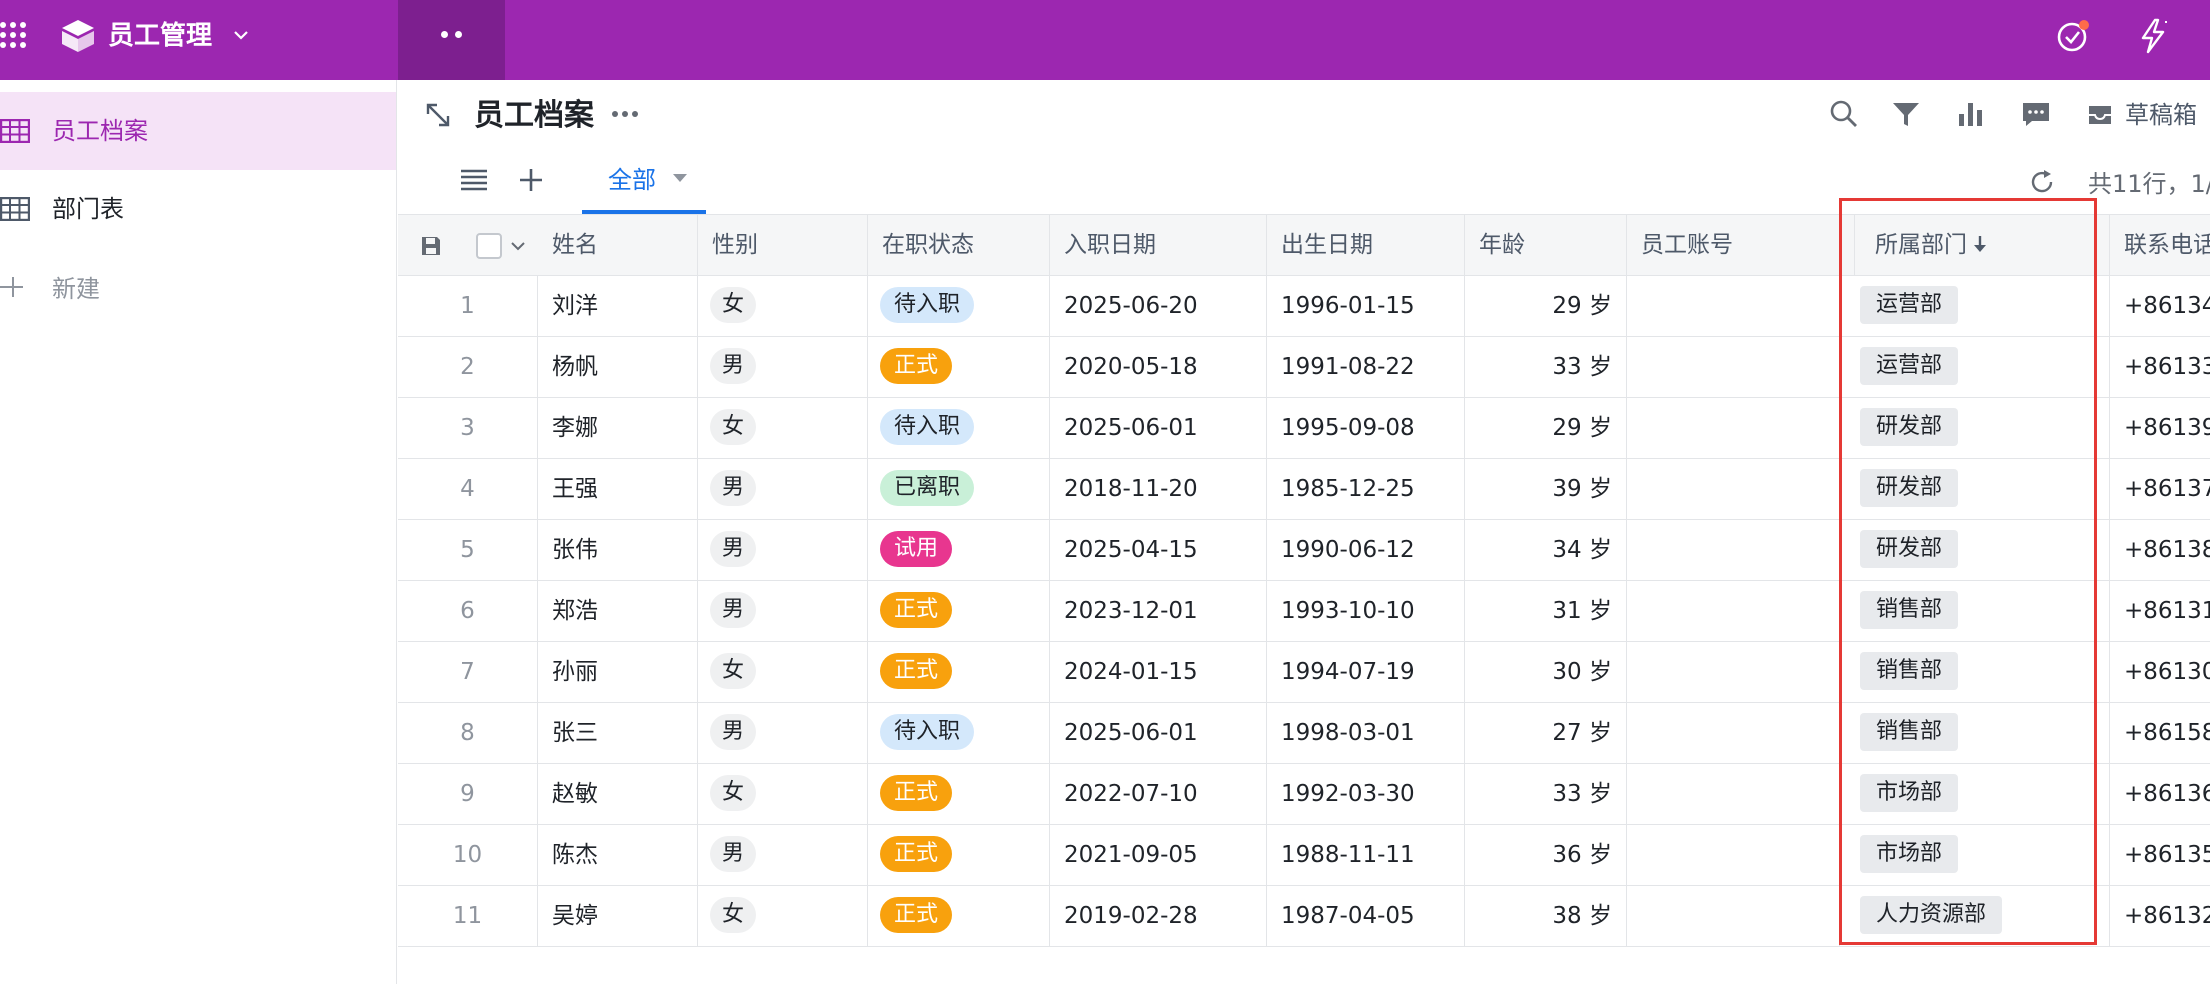  Describe the element at coordinates (783, 245) in the screenshot. I see `column-header-gender: 性别` at that location.